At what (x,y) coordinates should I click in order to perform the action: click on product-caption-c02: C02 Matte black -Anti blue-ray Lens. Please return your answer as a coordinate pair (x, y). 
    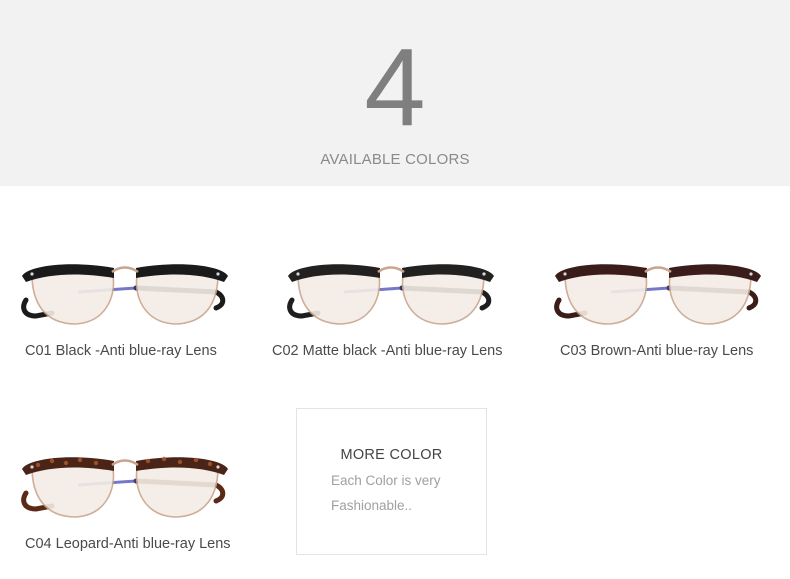
    Looking at the image, I should click on (387, 351).